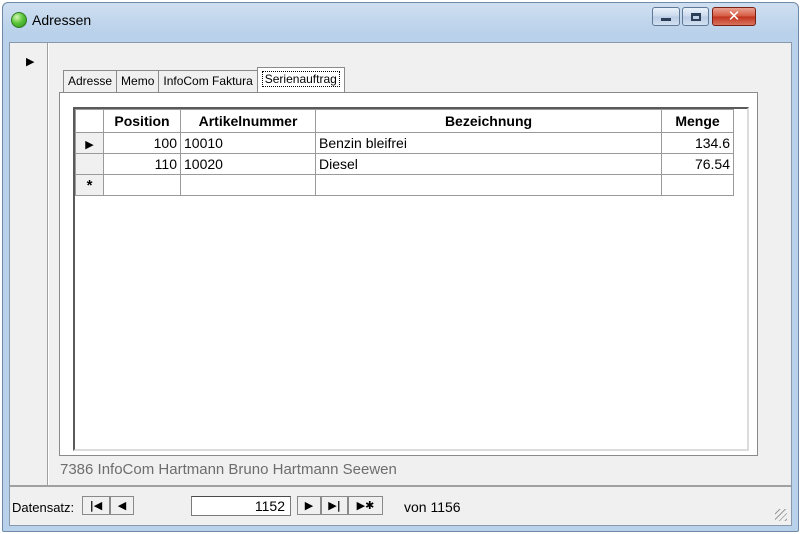  Describe the element at coordinates (62, 20) in the screenshot. I see `window-title: Adressen` at that location.